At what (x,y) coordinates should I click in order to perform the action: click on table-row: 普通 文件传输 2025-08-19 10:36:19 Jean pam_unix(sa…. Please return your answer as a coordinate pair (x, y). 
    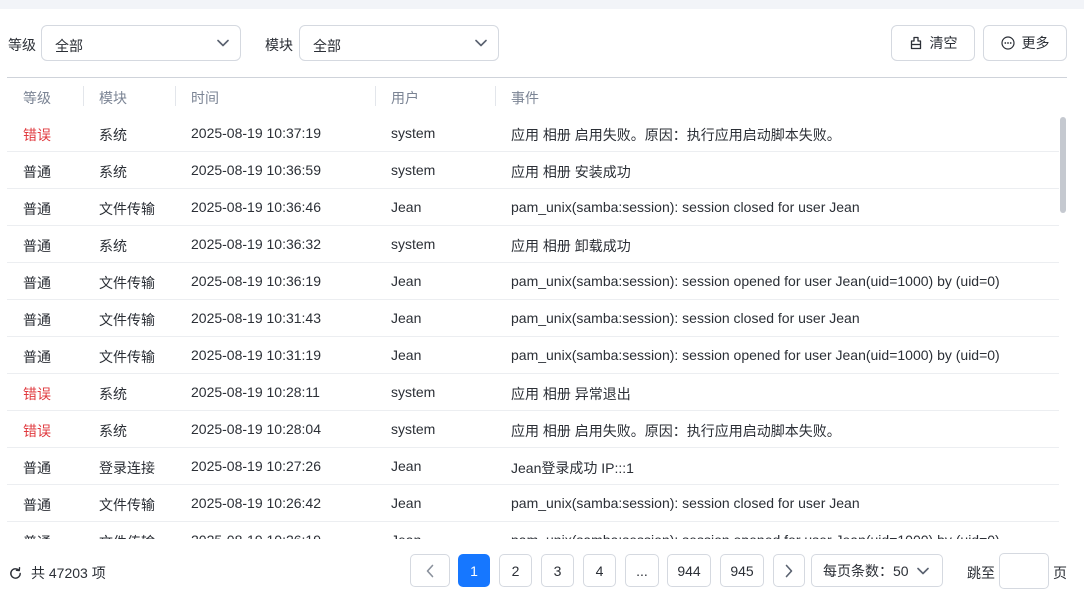
    Looking at the image, I should click on (533, 281).